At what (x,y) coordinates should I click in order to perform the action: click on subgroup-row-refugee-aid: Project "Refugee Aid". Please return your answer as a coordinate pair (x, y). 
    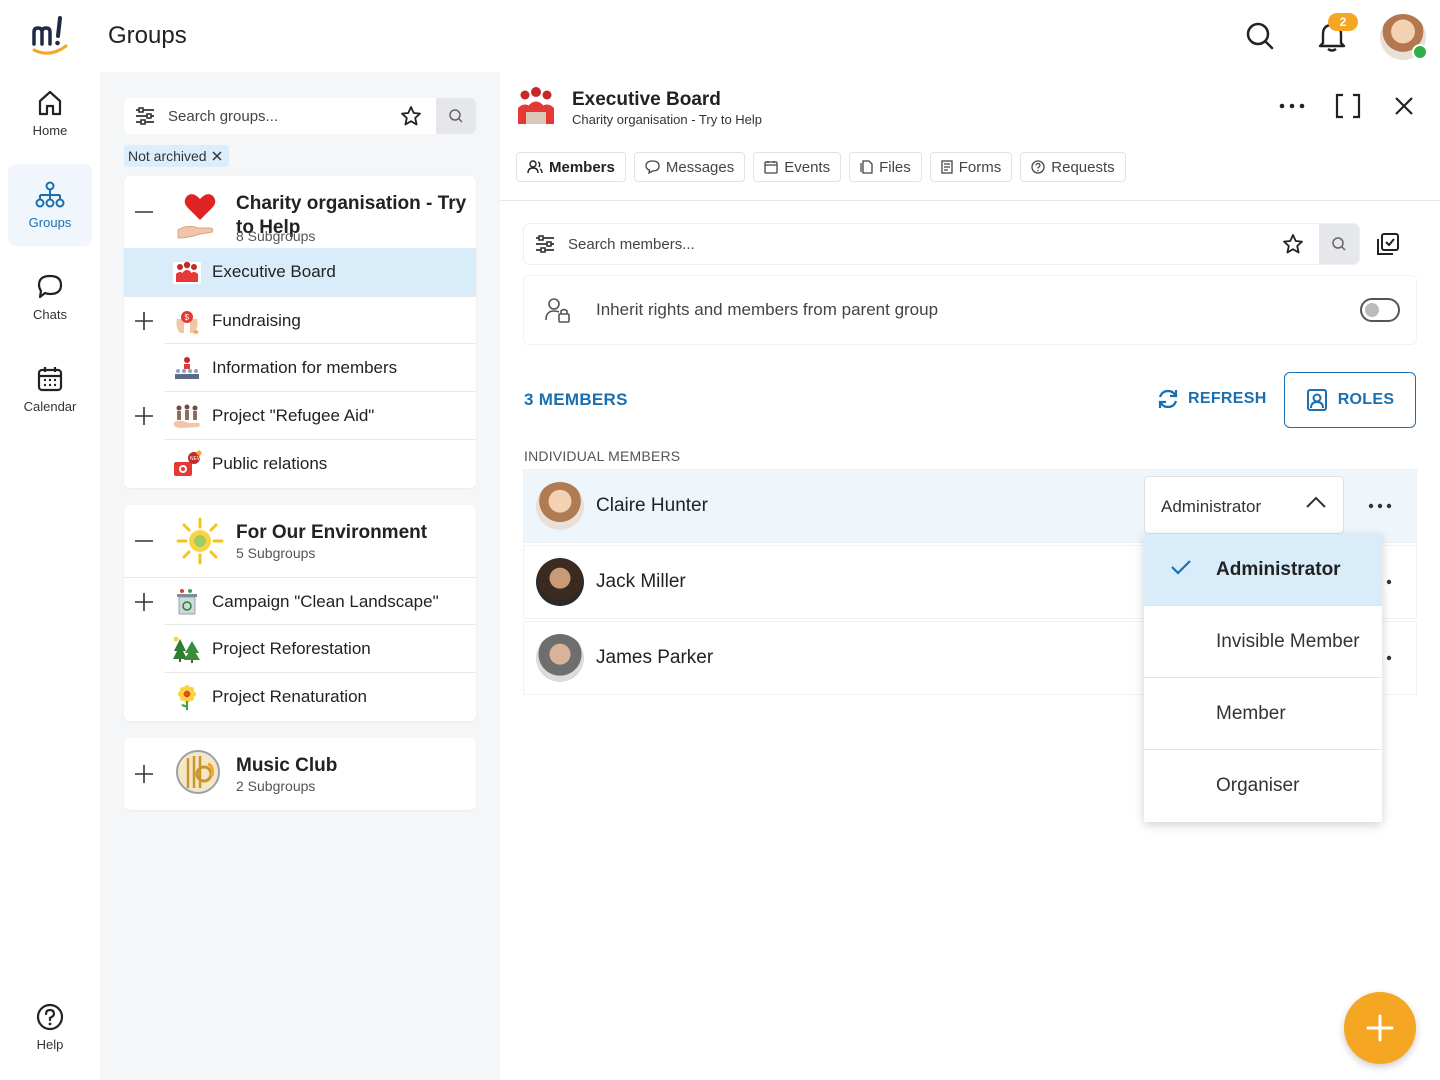
    Looking at the image, I should click on (300, 415).